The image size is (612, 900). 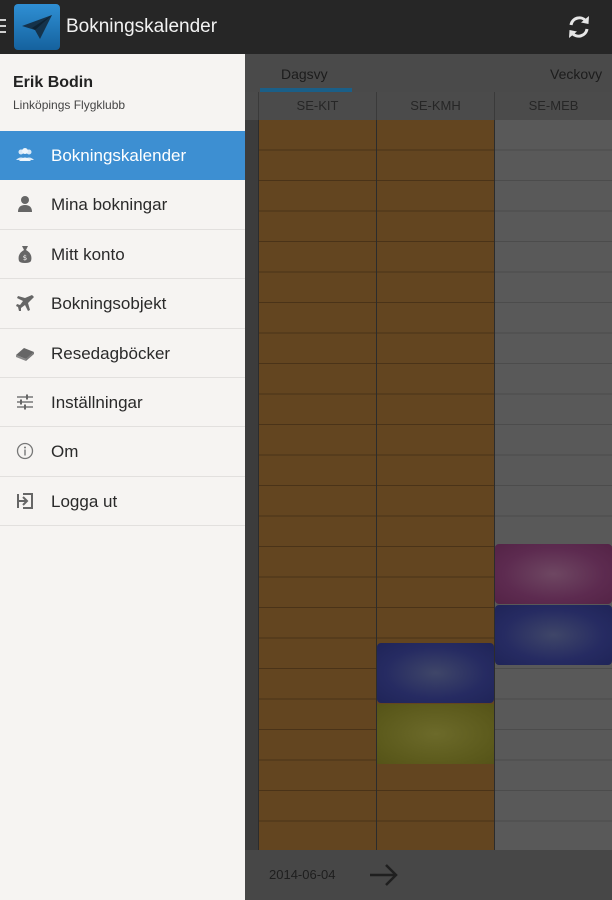 I want to click on nav-item-label: Resedagböcker, so click(x=111, y=353).